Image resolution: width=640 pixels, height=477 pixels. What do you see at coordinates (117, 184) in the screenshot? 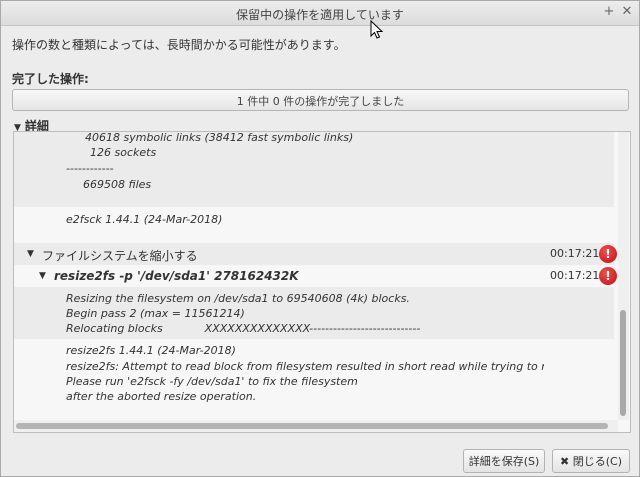
I see `log-line: 669508 files` at bounding box center [117, 184].